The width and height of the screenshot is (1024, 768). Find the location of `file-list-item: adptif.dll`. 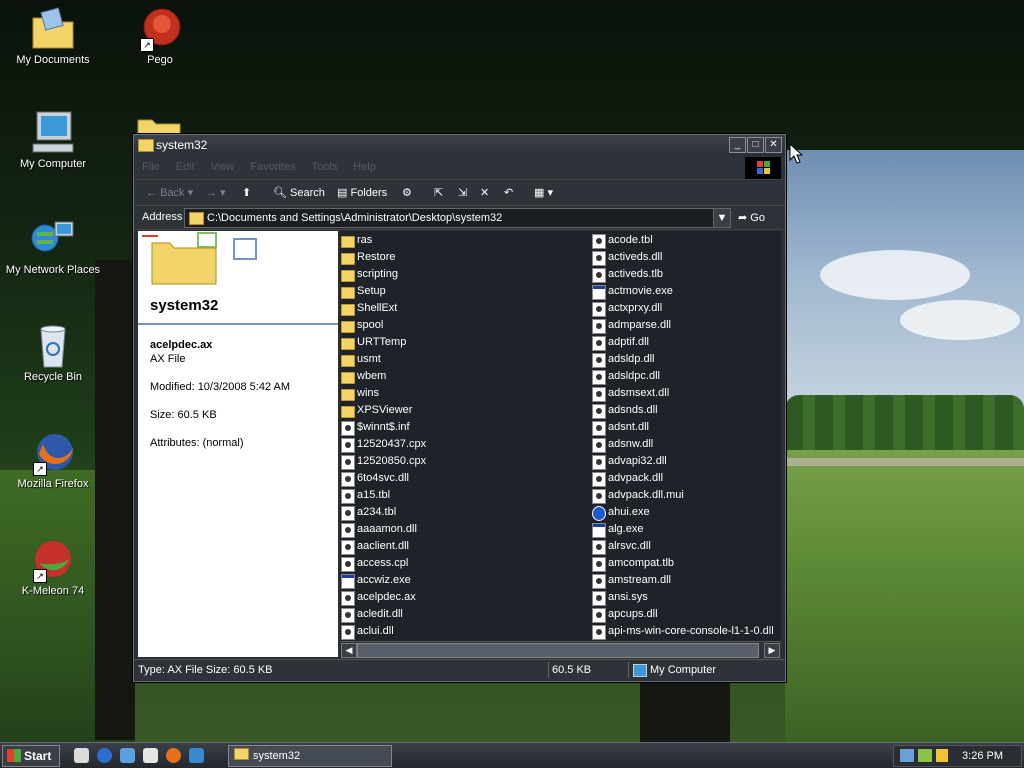

file-list-item: adptif.dll is located at coordinates (683, 342).